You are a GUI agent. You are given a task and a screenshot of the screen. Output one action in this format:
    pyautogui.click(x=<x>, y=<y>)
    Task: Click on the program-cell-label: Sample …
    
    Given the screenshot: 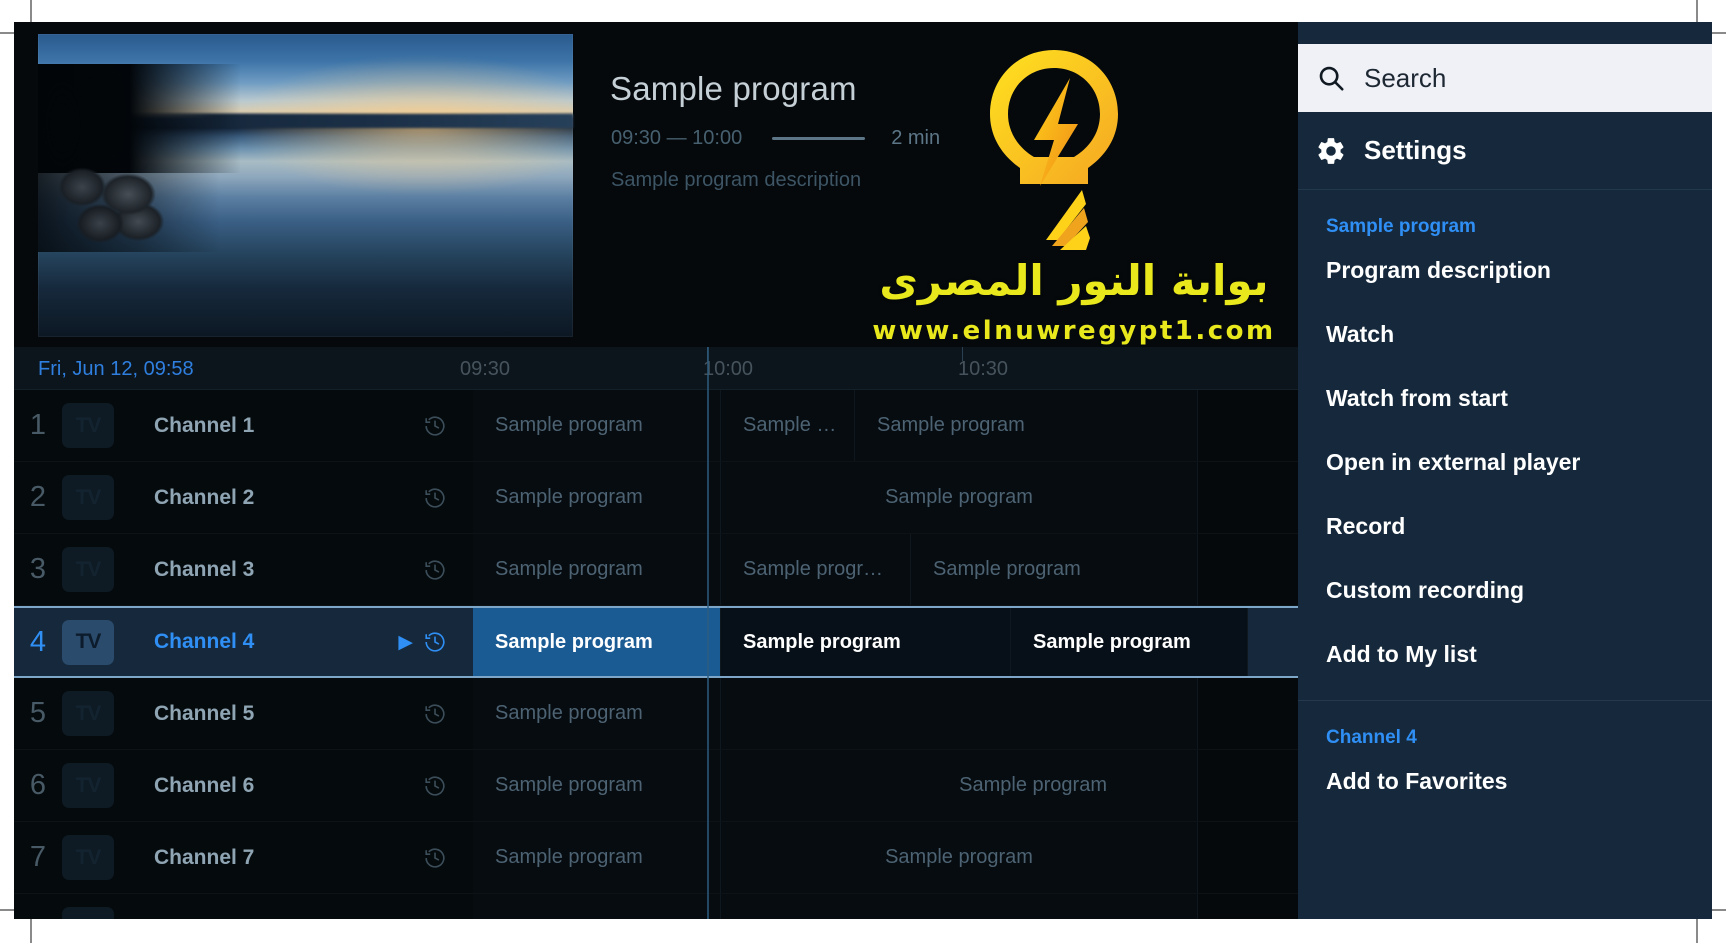 What is the action you would take?
    pyautogui.click(x=790, y=425)
    